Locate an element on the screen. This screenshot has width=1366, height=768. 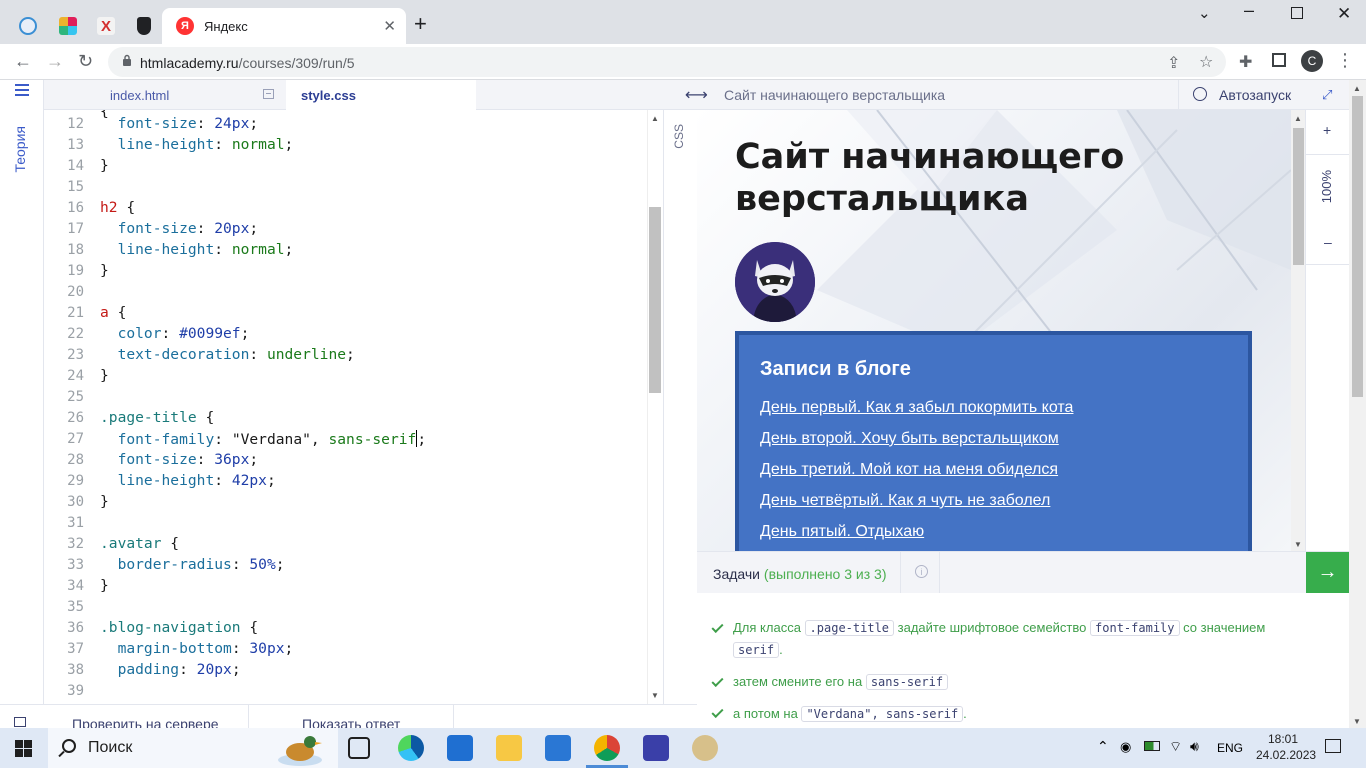
battery-icon is located at coordinates (1152, 746).